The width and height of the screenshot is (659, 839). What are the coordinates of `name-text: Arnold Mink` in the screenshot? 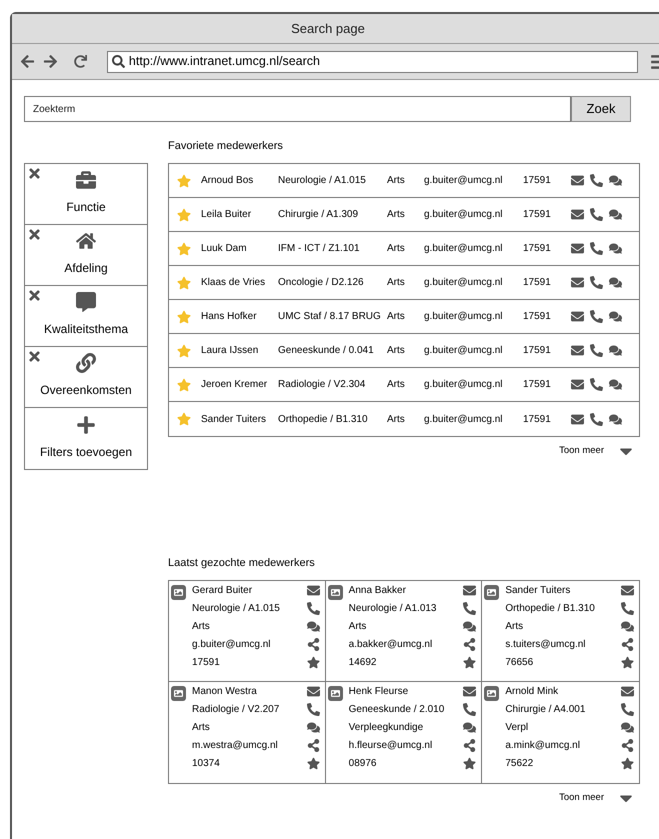 It's located at (532, 691).